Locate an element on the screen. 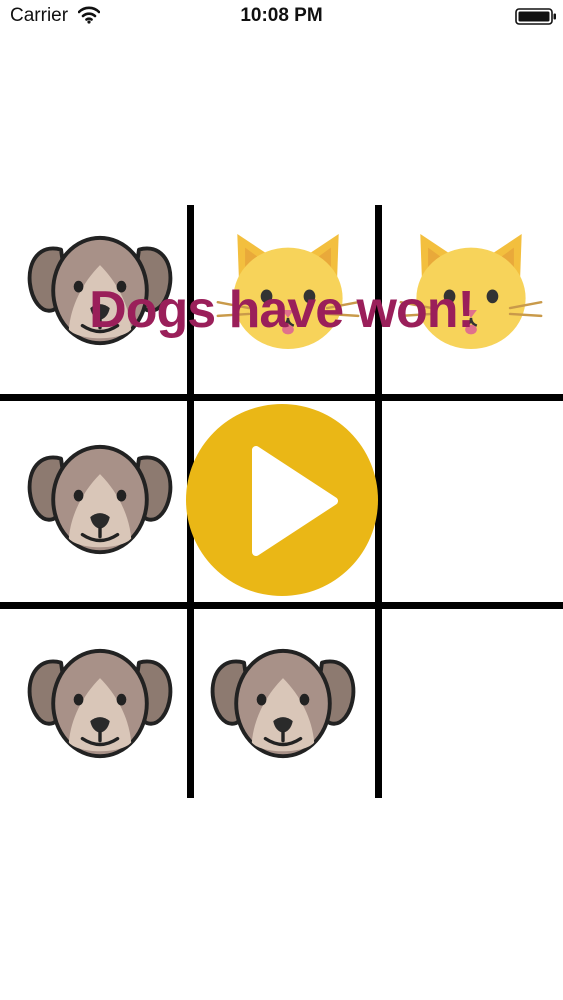 This screenshot has height=1000, width=563. winner-banner: Dogs have won! is located at coordinates (282, 310).